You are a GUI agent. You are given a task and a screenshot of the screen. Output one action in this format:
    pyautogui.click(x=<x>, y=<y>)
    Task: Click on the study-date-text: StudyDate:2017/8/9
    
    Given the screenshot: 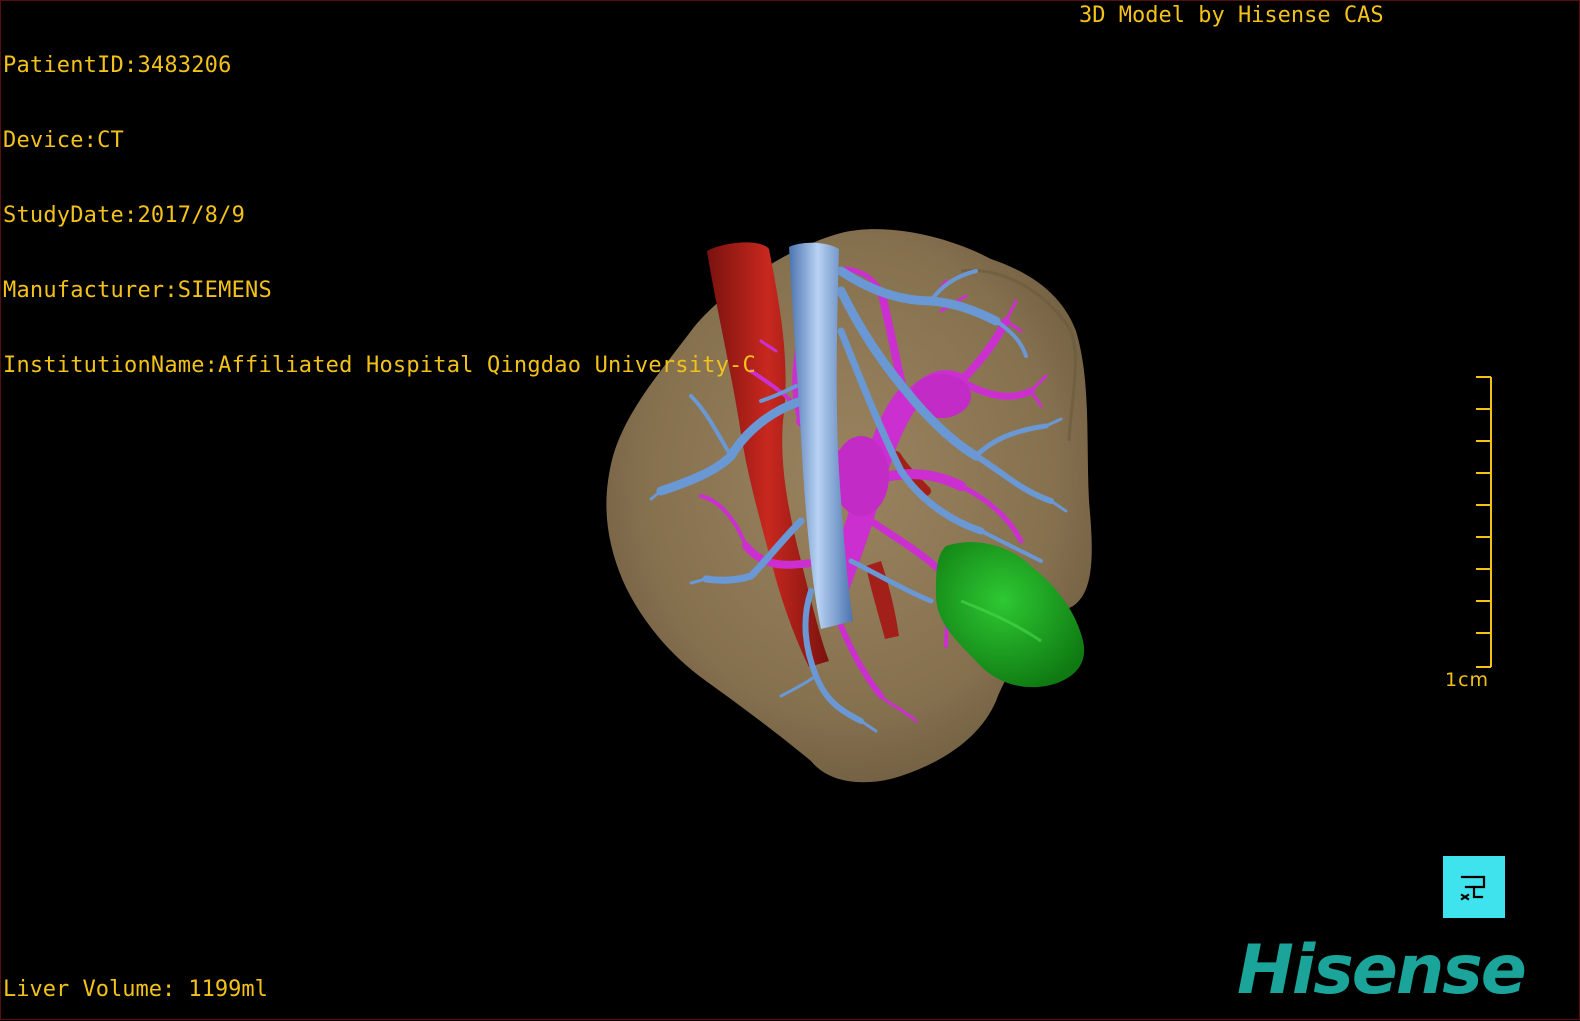 What is the action you would take?
    pyautogui.click(x=124, y=215)
    